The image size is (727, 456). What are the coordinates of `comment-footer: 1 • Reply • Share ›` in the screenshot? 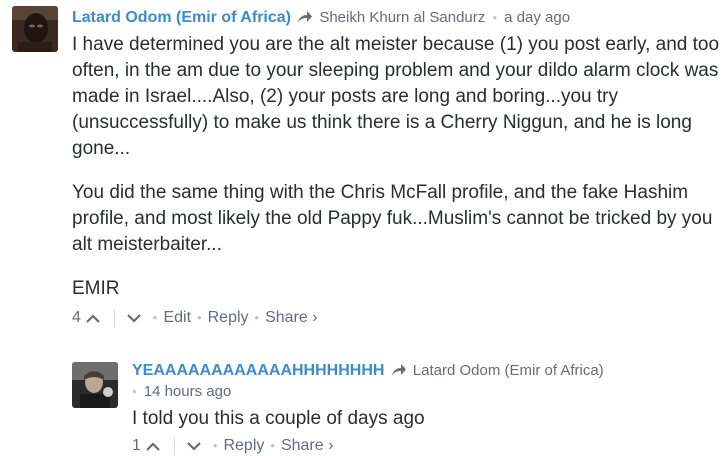 It's located at (232, 446).